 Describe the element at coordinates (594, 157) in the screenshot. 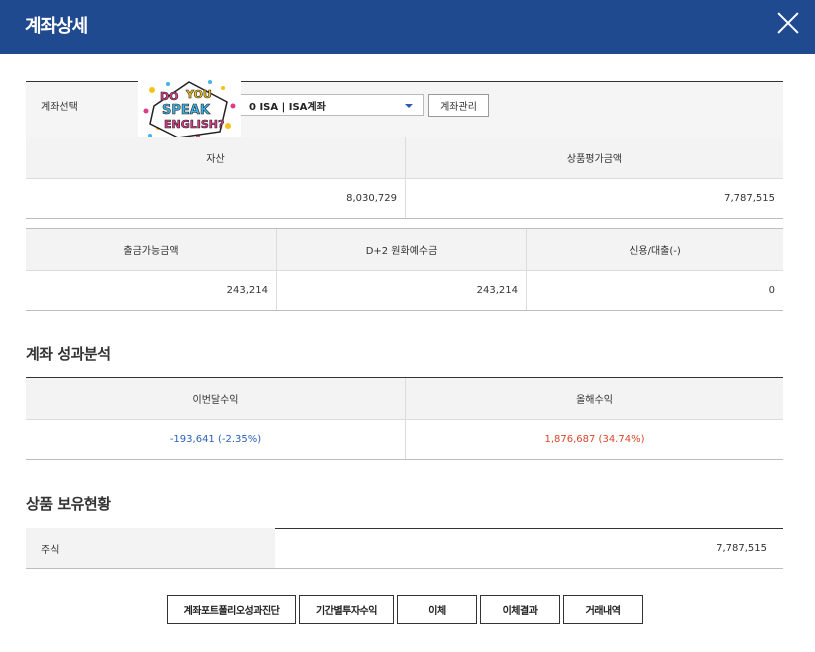

I see `product-eval-header: 상품평가금액` at that location.